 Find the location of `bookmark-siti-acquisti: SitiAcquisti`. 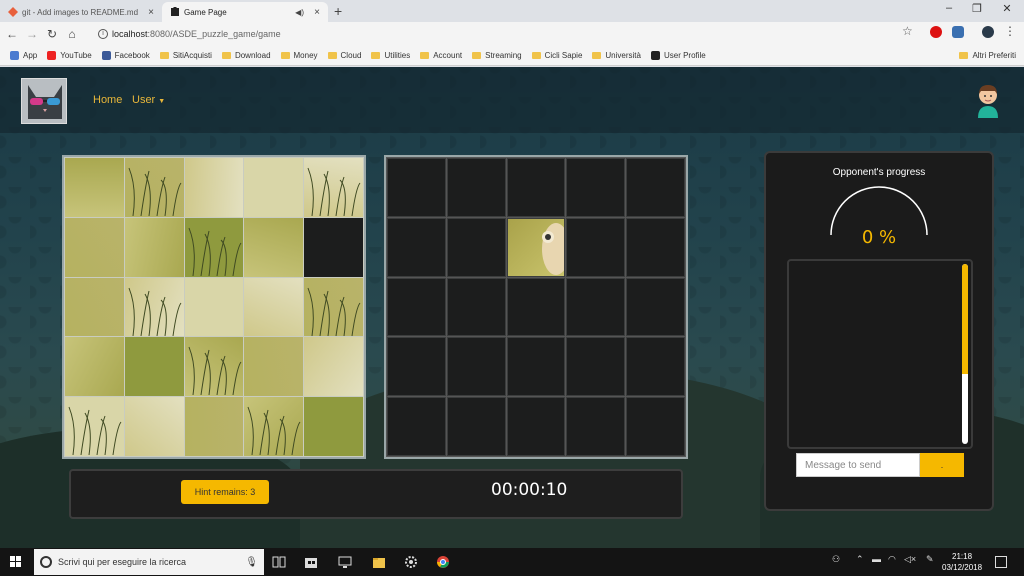

bookmark-siti-acquisti: SitiAcquisti is located at coordinates (185, 55).